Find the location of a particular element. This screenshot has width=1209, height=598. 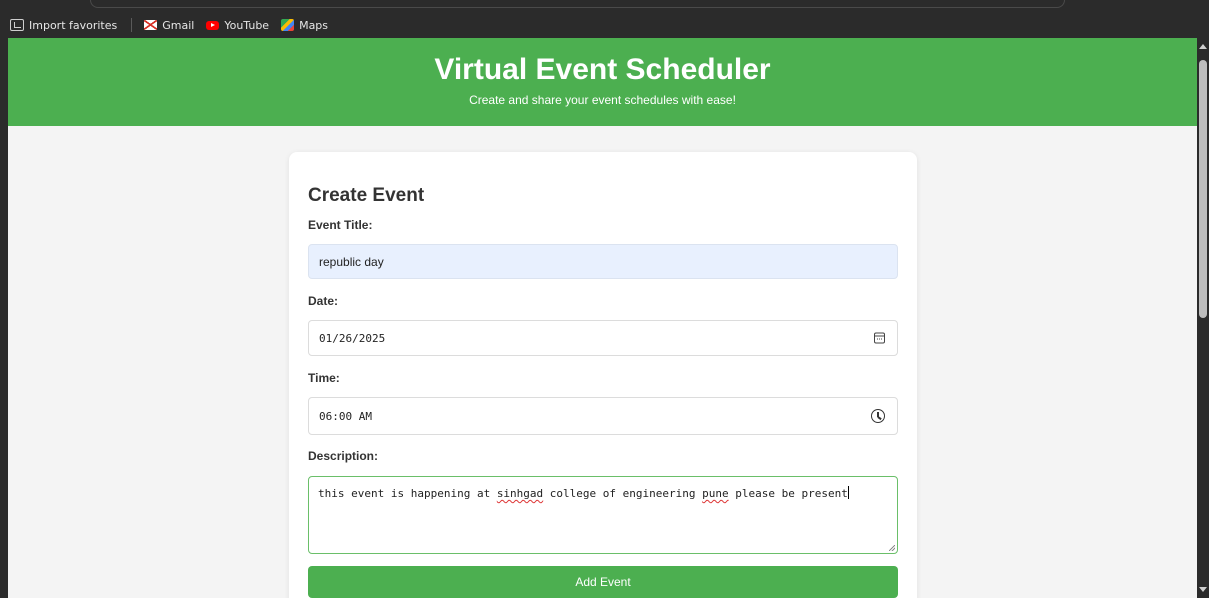

bookmark-youtube: YouTube is located at coordinates (237, 25).